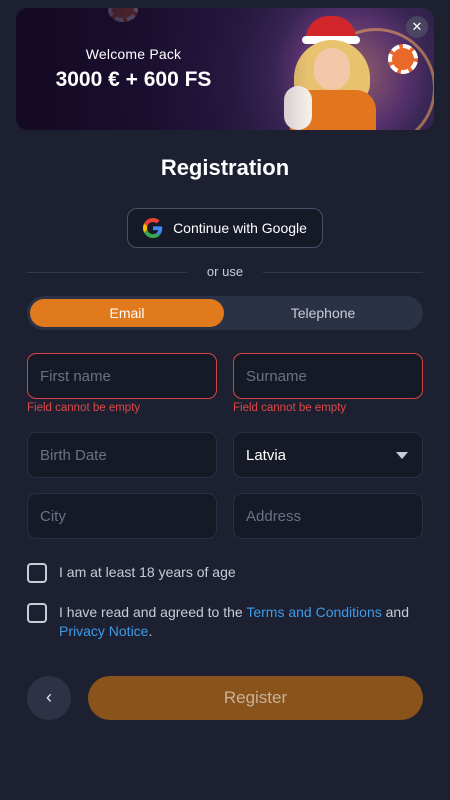 This screenshot has height=800, width=450. Describe the element at coordinates (153, 228) in the screenshot. I see `google-icon` at that location.